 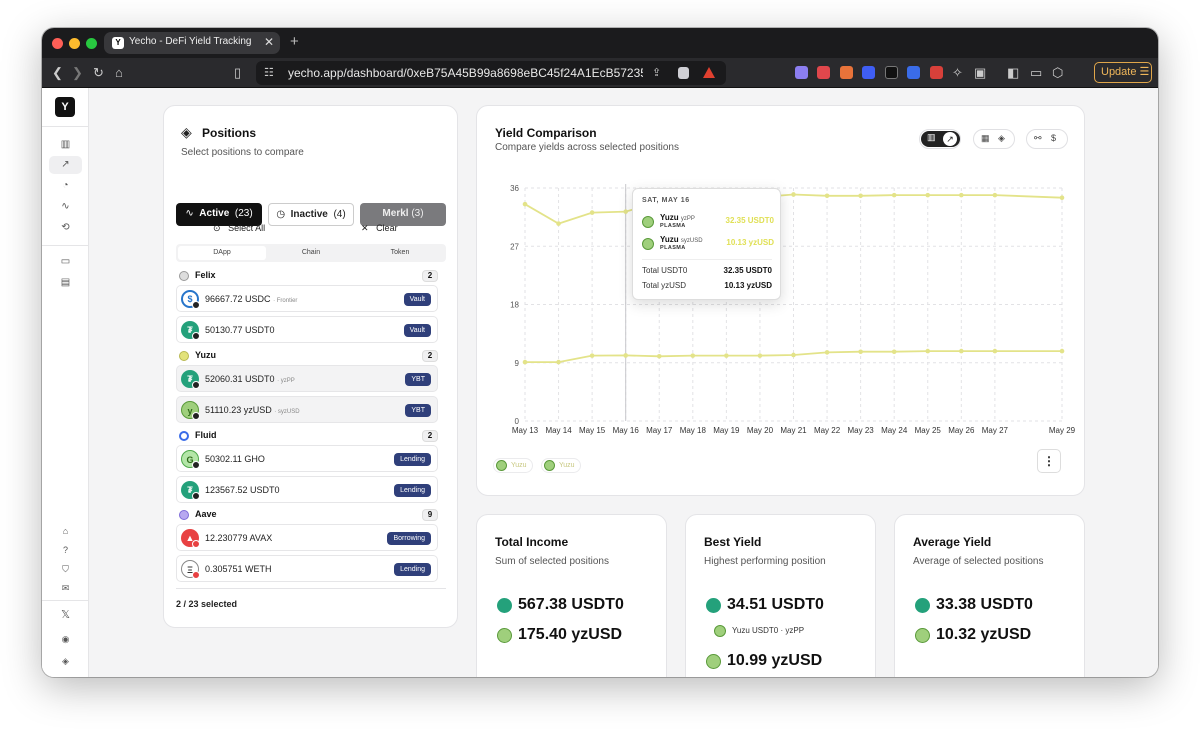 I want to click on position-row: y 51110.23 yzUSD · syzUSD YBT, so click(x=307, y=409).